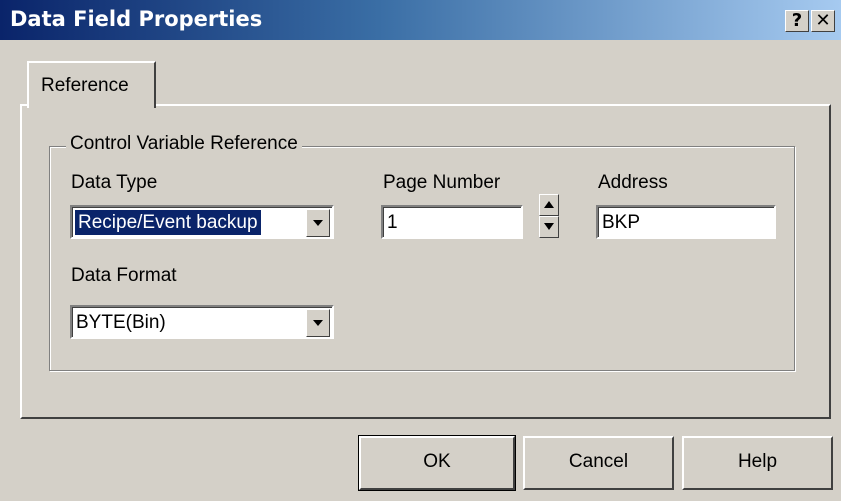 The width and height of the screenshot is (841, 501). I want to click on page-number-label: Page Number, so click(442, 182).